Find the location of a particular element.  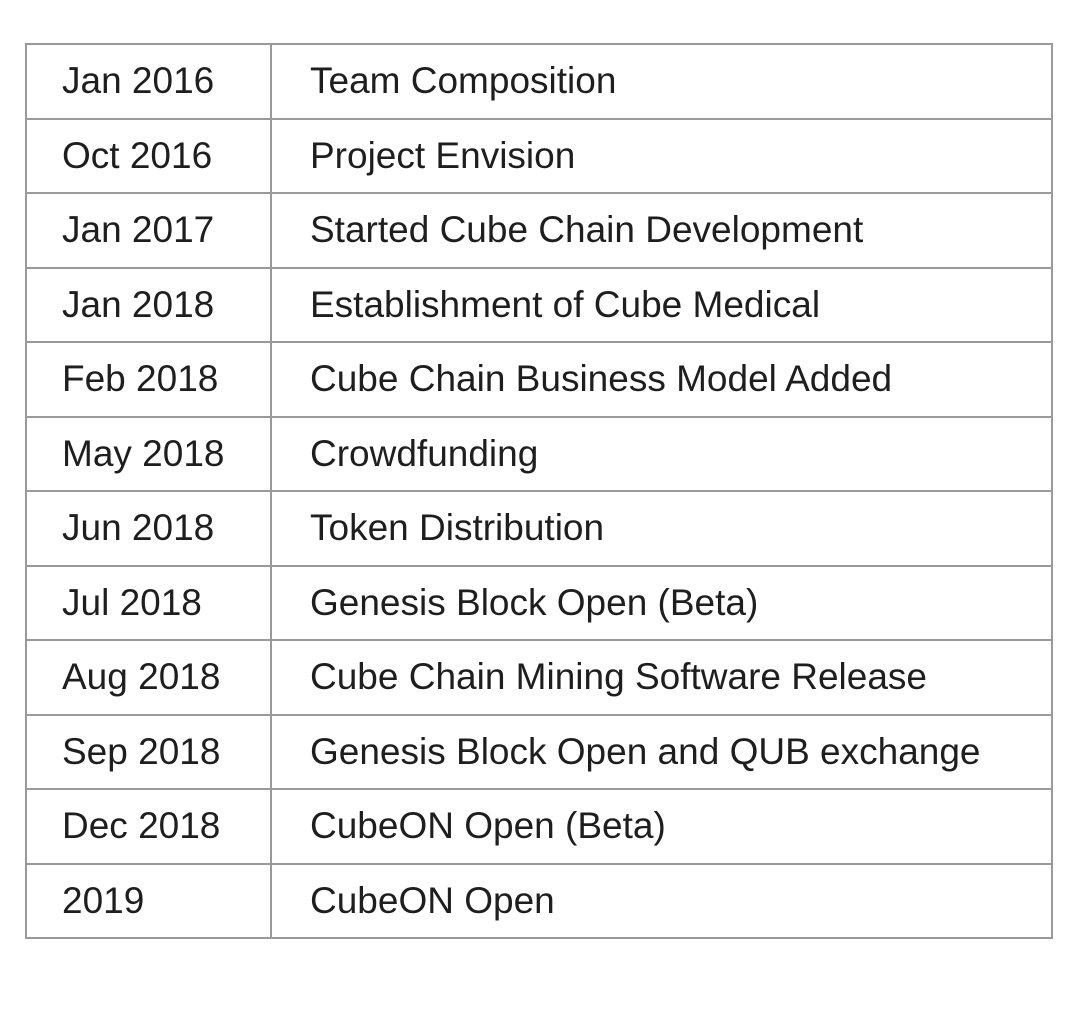

event-cell: Started Cube Chain Development is located at coordinates (661, 230).